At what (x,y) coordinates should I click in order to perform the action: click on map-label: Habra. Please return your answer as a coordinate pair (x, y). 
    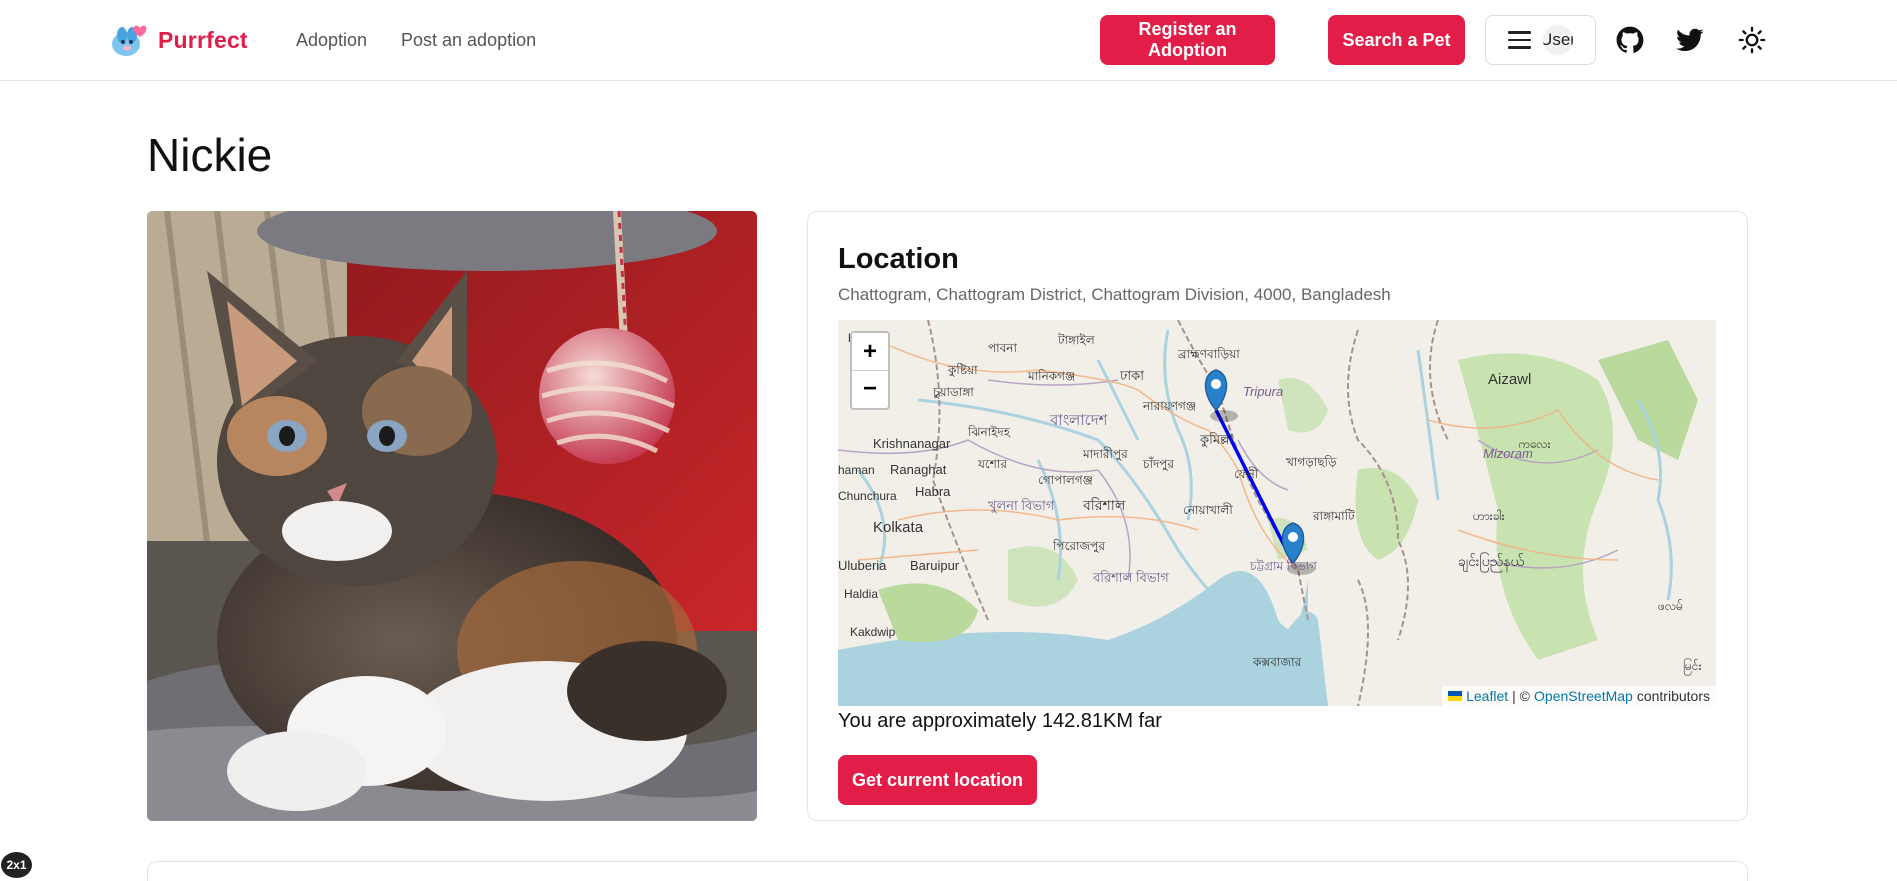
    Looking at the image, I should click on (933, 491).